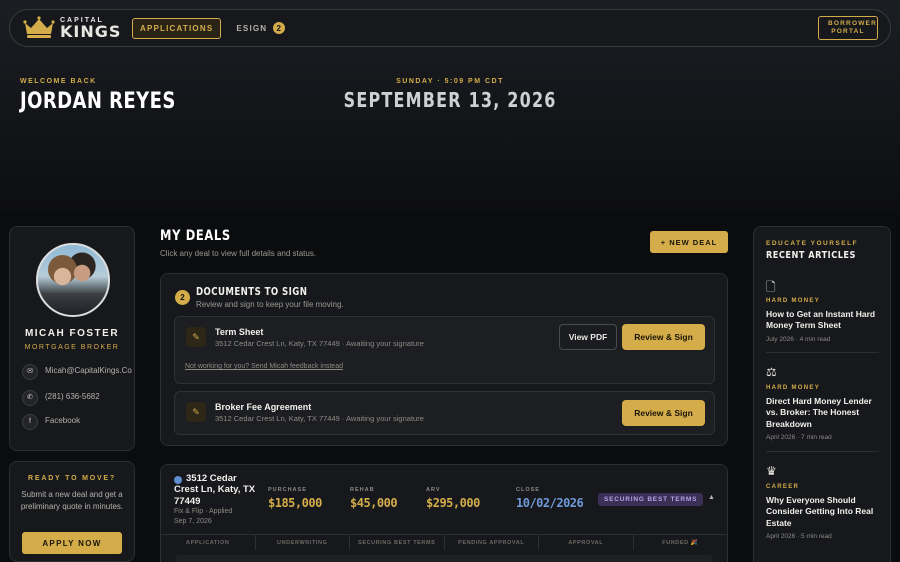 The width and height of the screenshot is (900, 562). I want to click on esign-count-badge: 2, so click(279, 28).